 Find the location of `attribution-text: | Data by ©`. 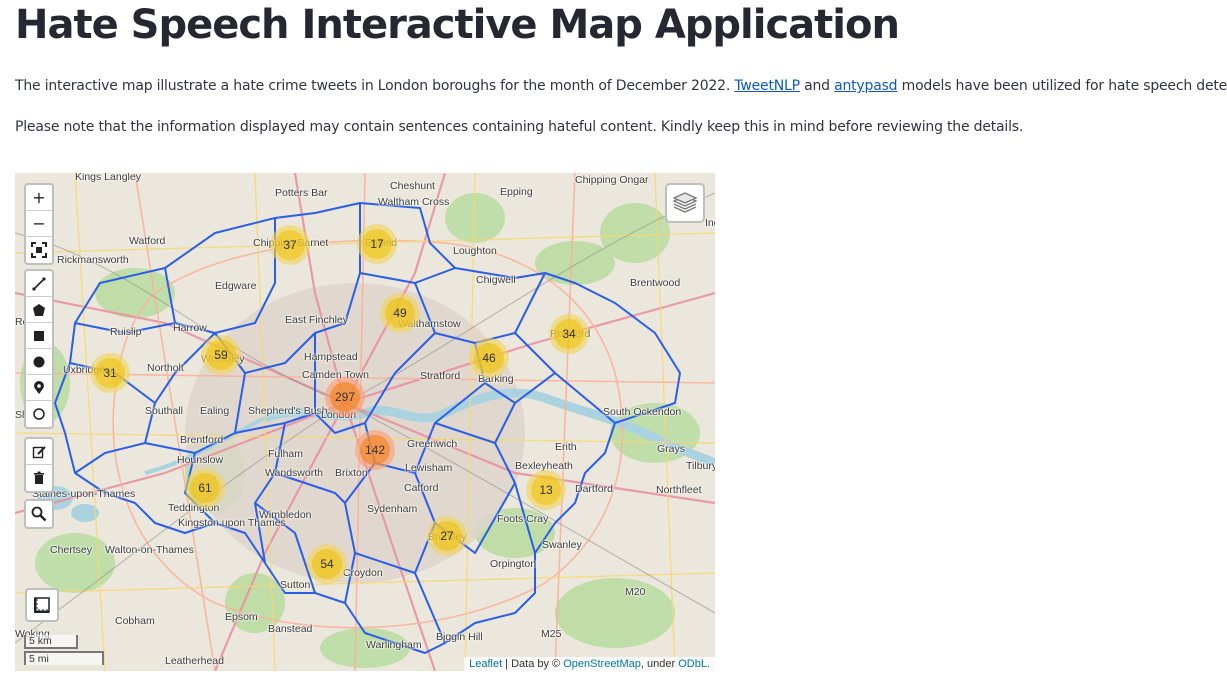

attribution-text: | Data by © is located at coordinates (533, 664).